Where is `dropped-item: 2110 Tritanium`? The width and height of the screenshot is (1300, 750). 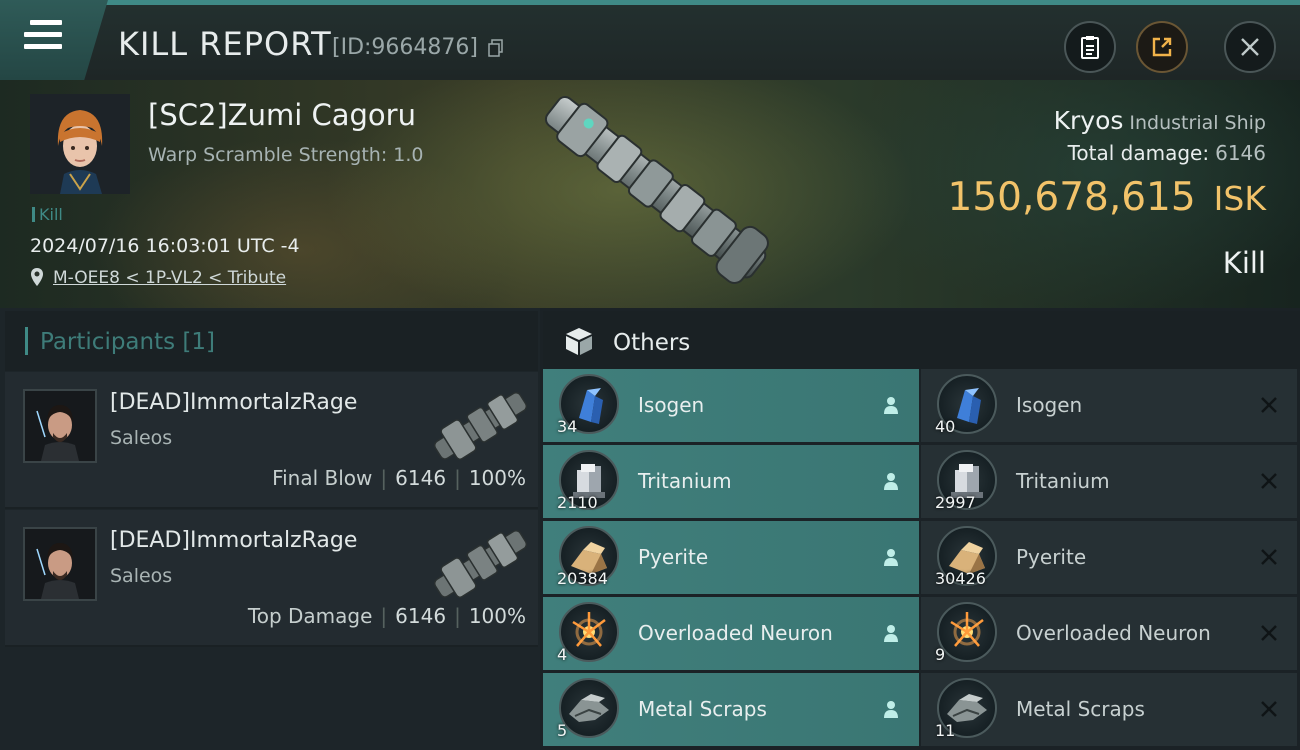
dropped-item: 2110 Tritanium is located at coordinates (731, 481).